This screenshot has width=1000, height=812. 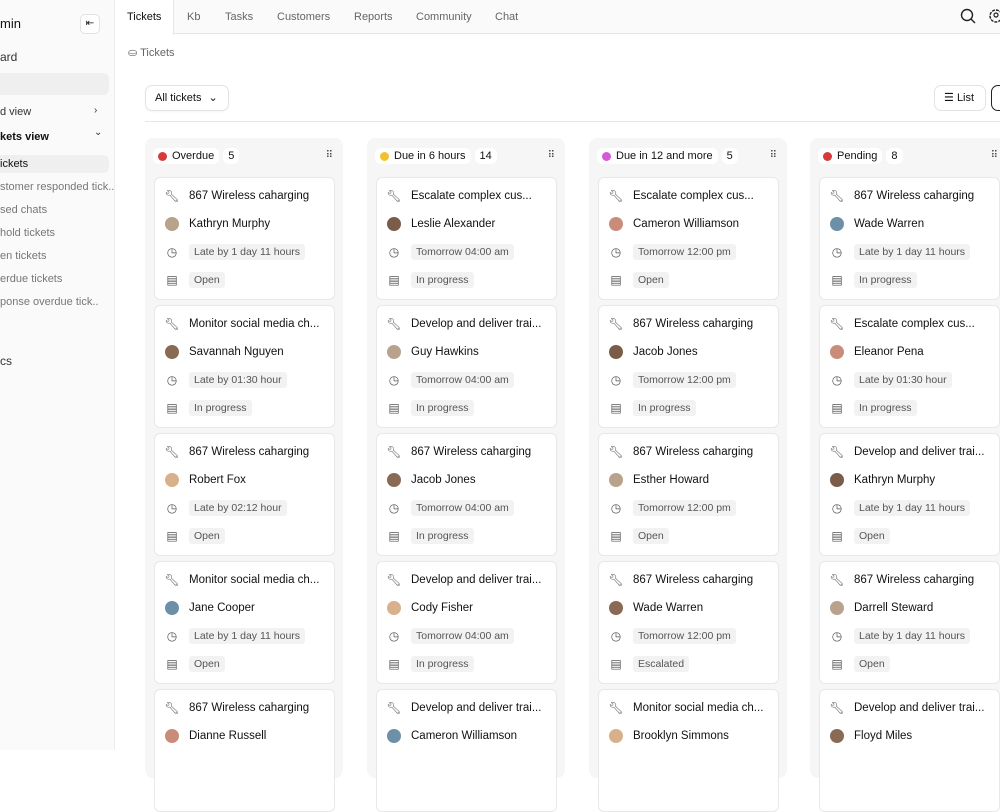 I want to click on list-view-button: ☰ List, so click(x=960, y=98).